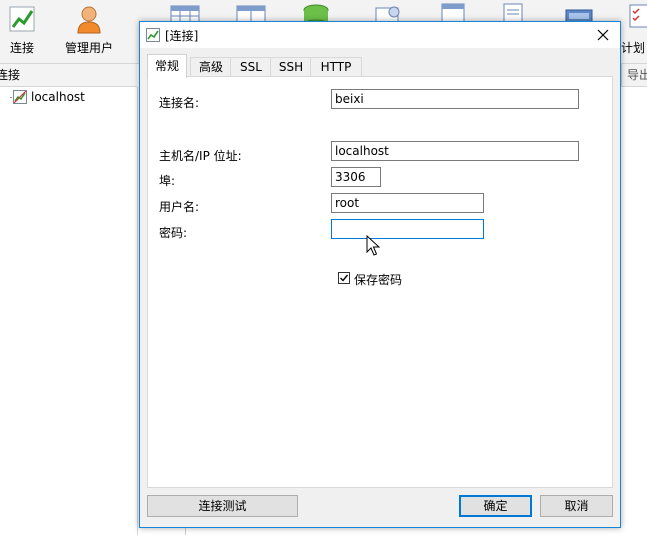 This screenshot has height=535, width=647. I want to click on close-button, so click(603, 35).